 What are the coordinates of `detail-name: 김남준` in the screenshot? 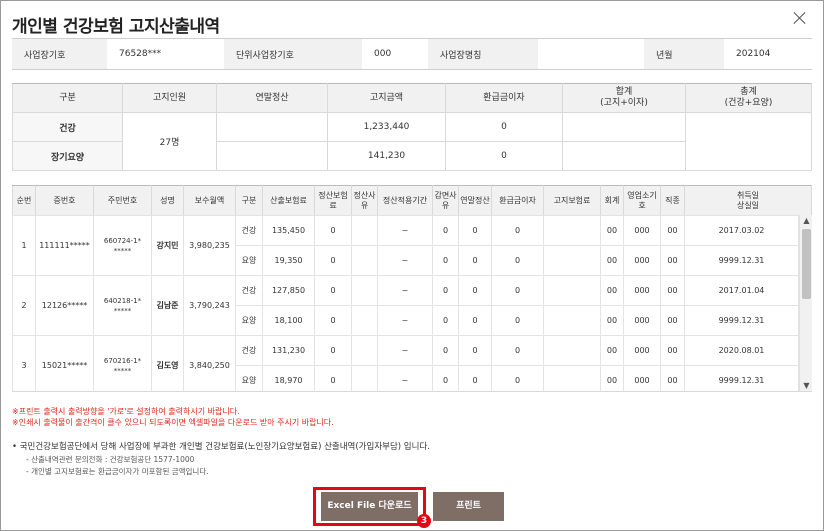 It's located at (167, 305).